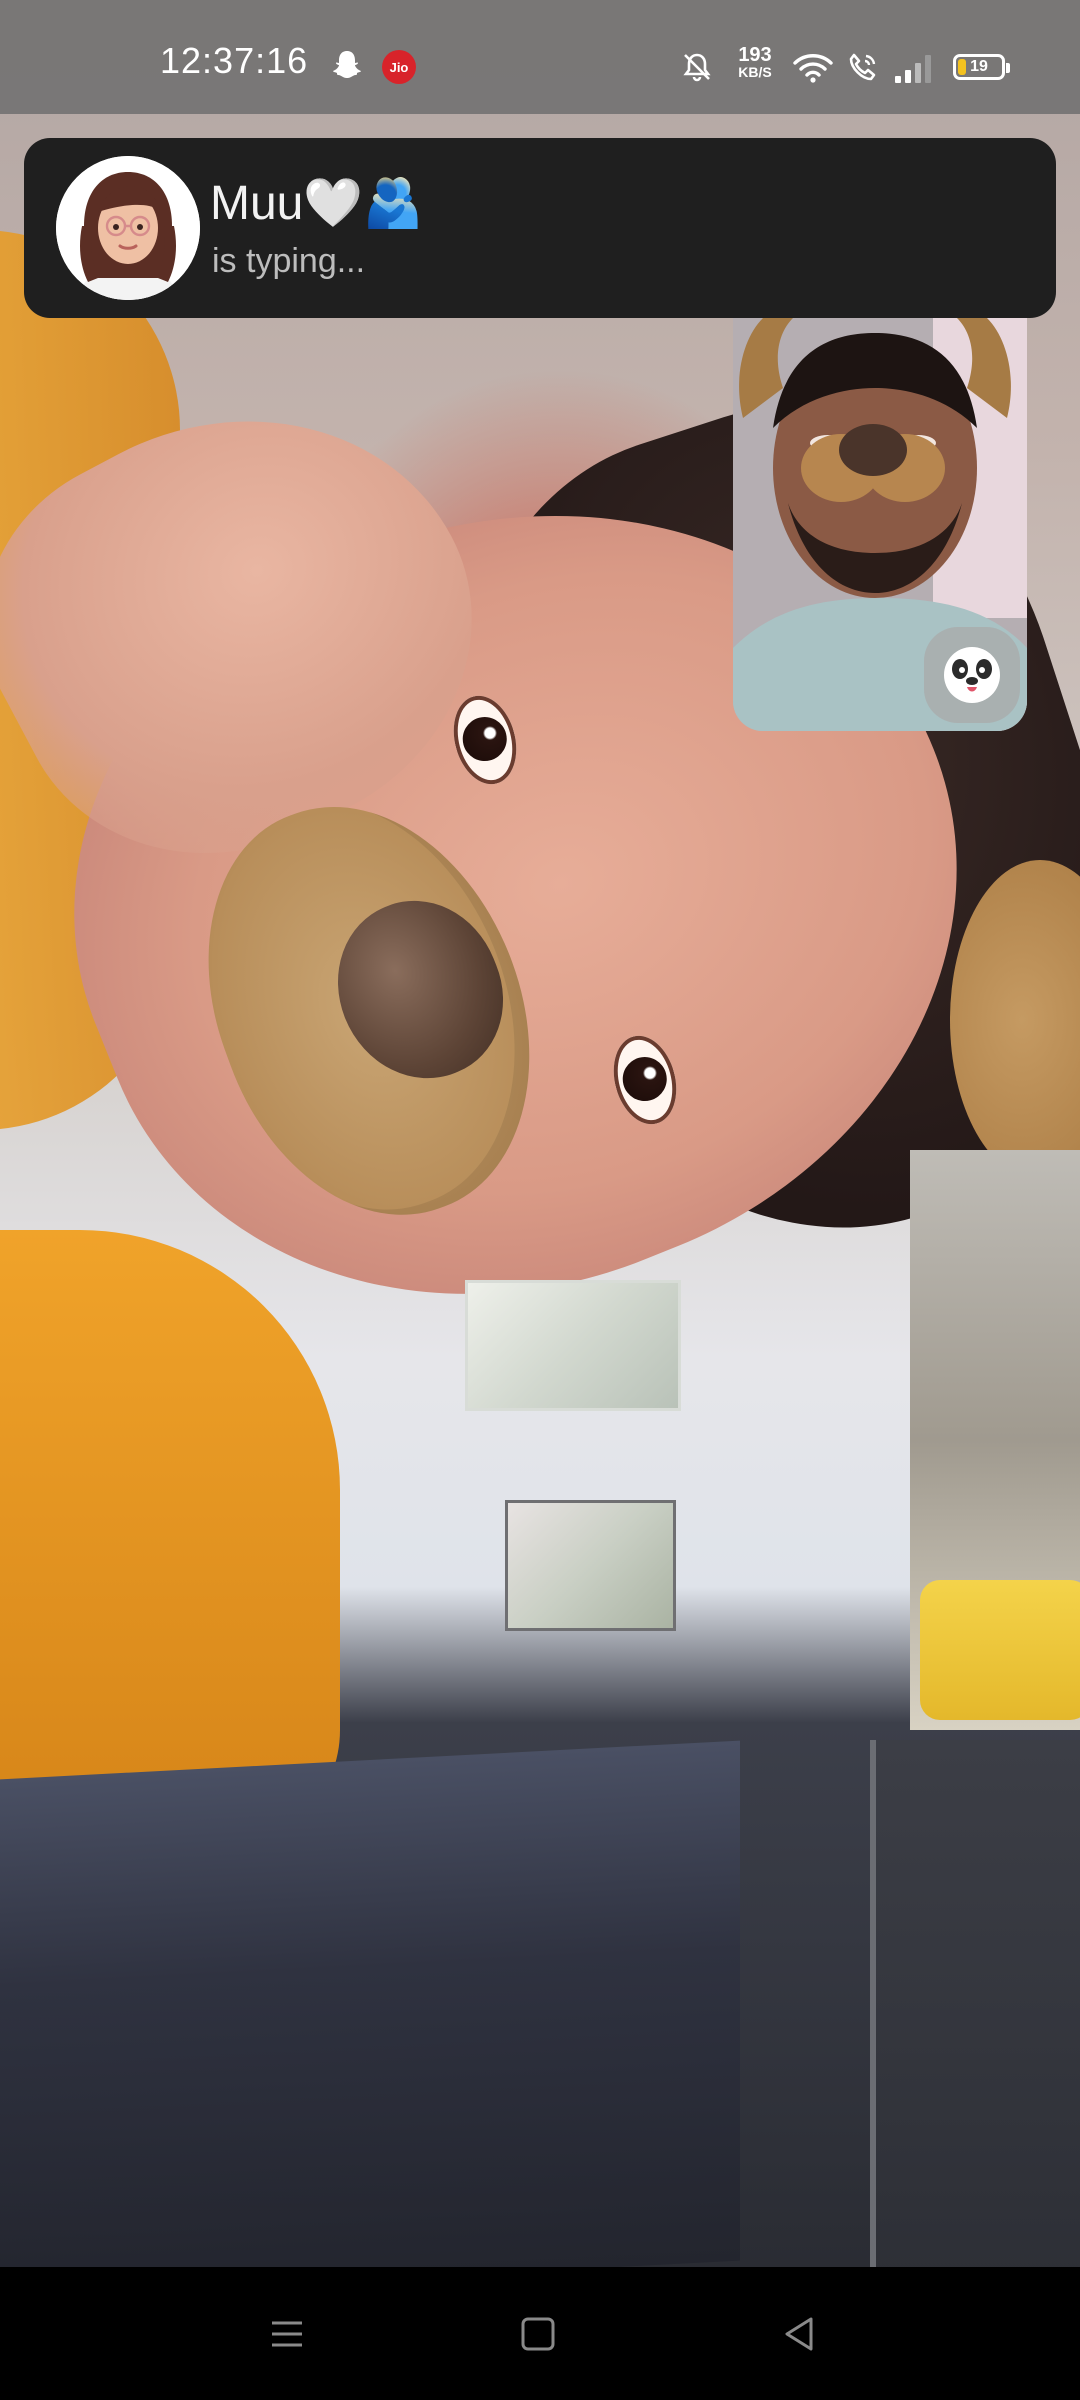 The height and width of the screenshot is (2400, 1080). I want to click on background-cloth, so click(1000, 1650).